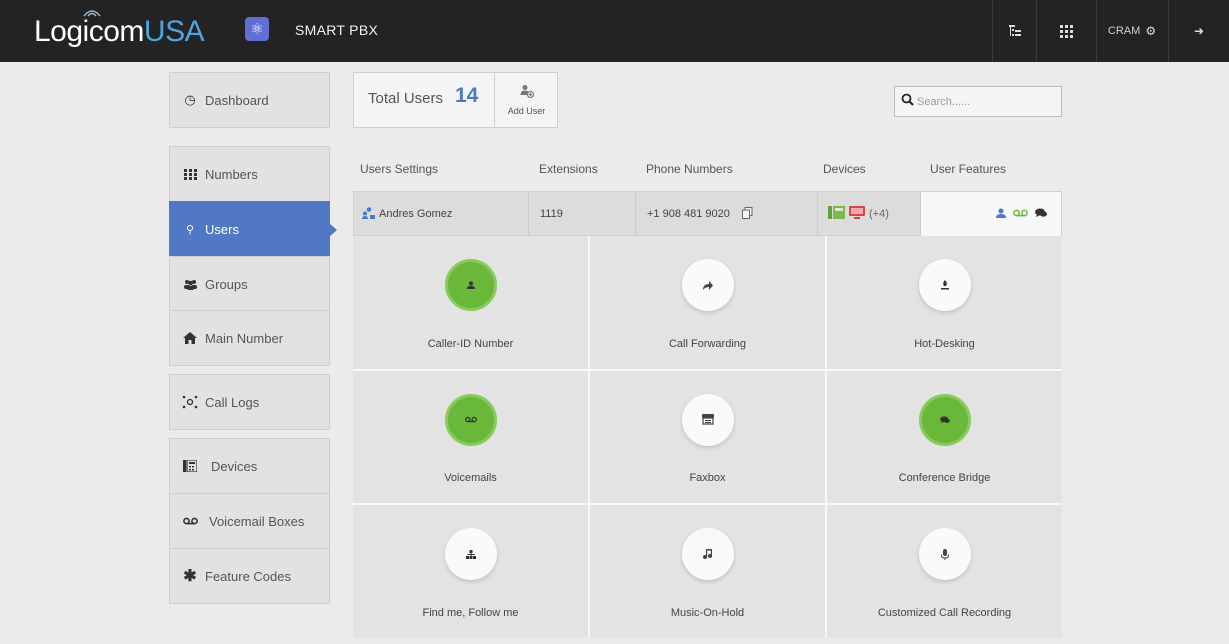 The height and width of the screenshot is (644, 1229). What do you see at coordinates (944, 613) in the screenshot?
I see `feature-label: Customized Call Recording` at bounding box center [944, 613].